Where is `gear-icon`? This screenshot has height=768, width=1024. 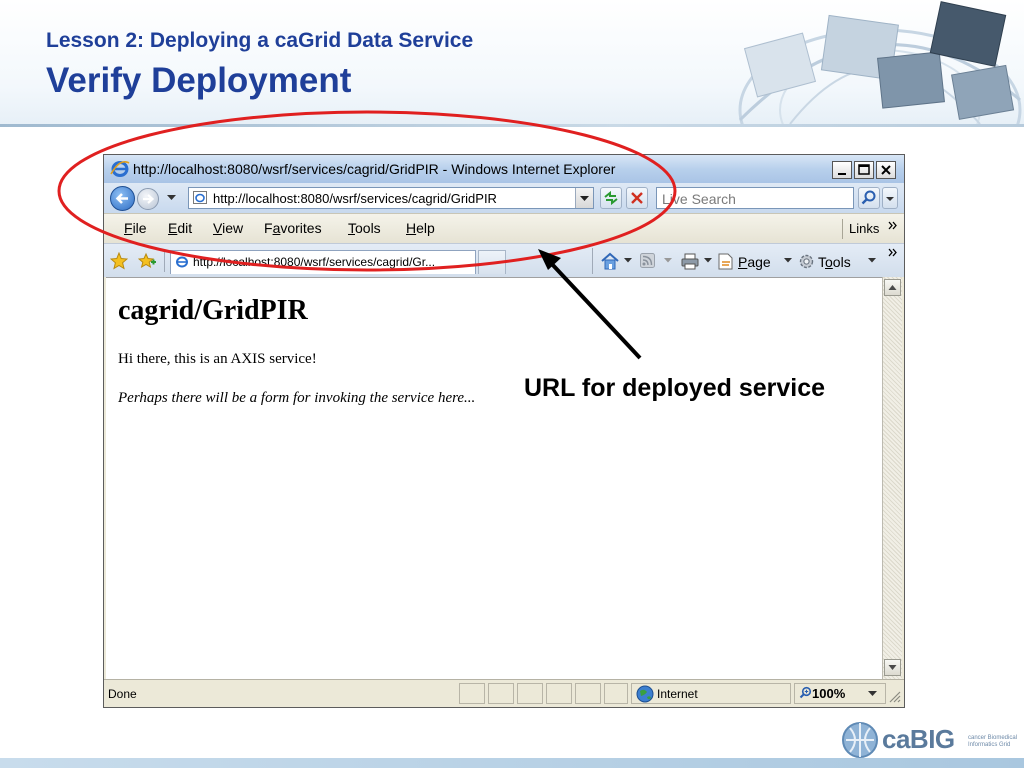 gear-icon is located at coordinates (806, 261).